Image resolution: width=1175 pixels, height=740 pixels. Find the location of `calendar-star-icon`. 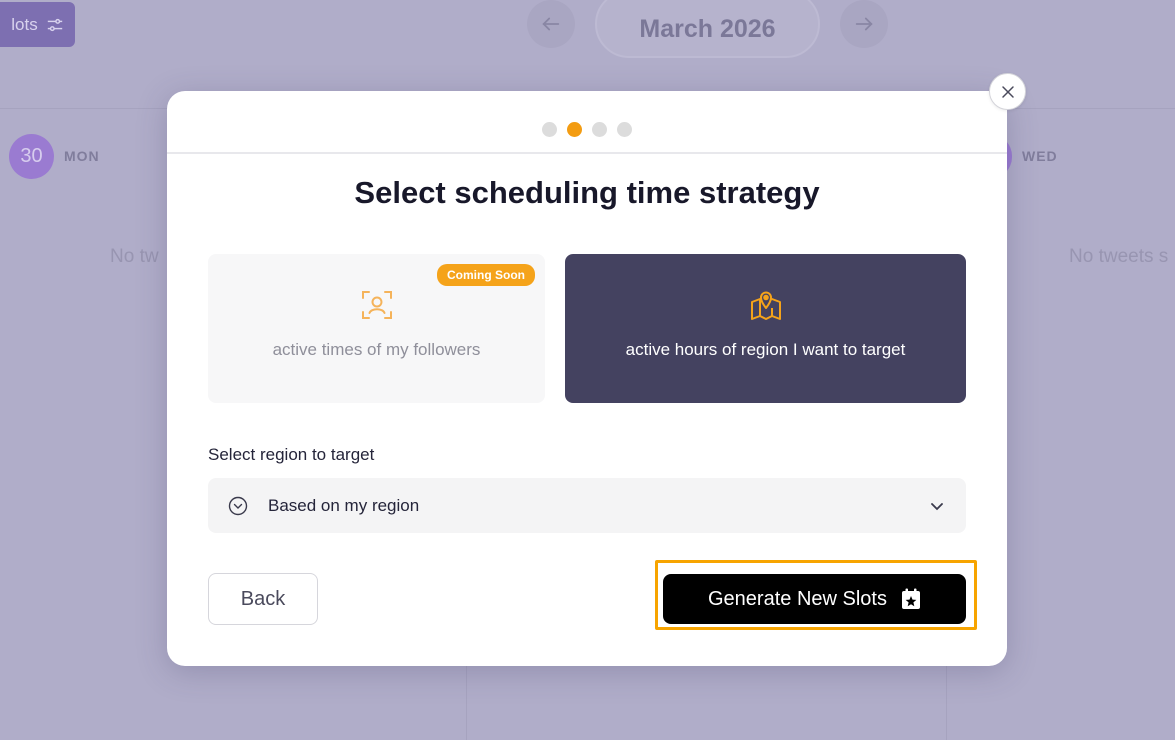

calendar-star-icon is located at coordinates (910, 598).